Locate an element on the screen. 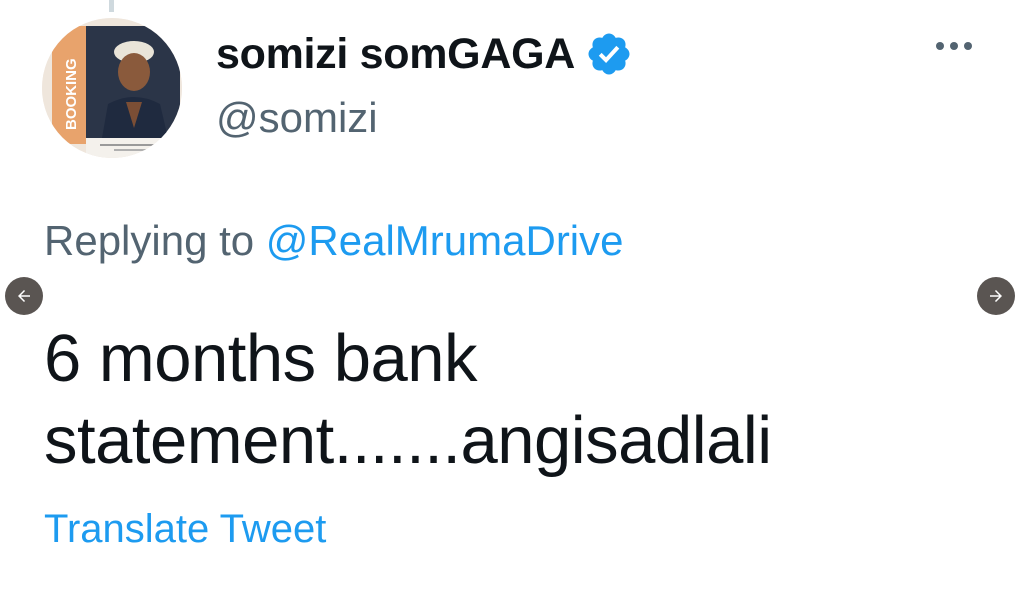 This screenshot has height=589, width=1024. thread-connector-line is located at coordinates (111, 6).